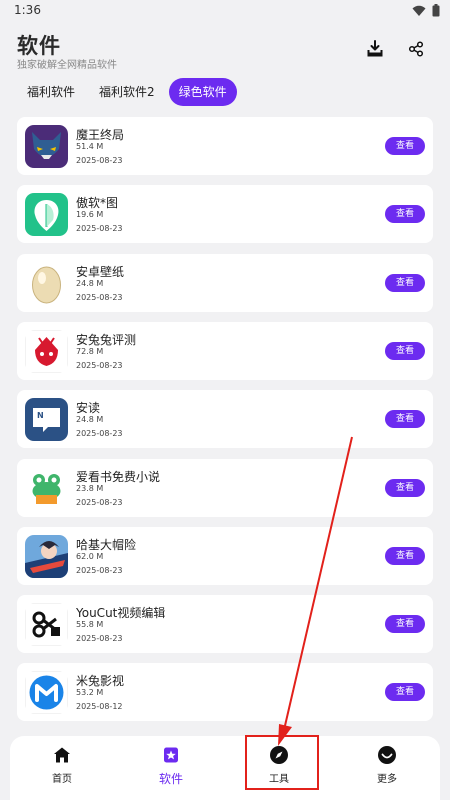 Image resolution: width=450 pixels, height=800 pixels. Describe the element at coordinates (171, 765) in the screenshot. I see `nav-item-software: 软件` at that location.